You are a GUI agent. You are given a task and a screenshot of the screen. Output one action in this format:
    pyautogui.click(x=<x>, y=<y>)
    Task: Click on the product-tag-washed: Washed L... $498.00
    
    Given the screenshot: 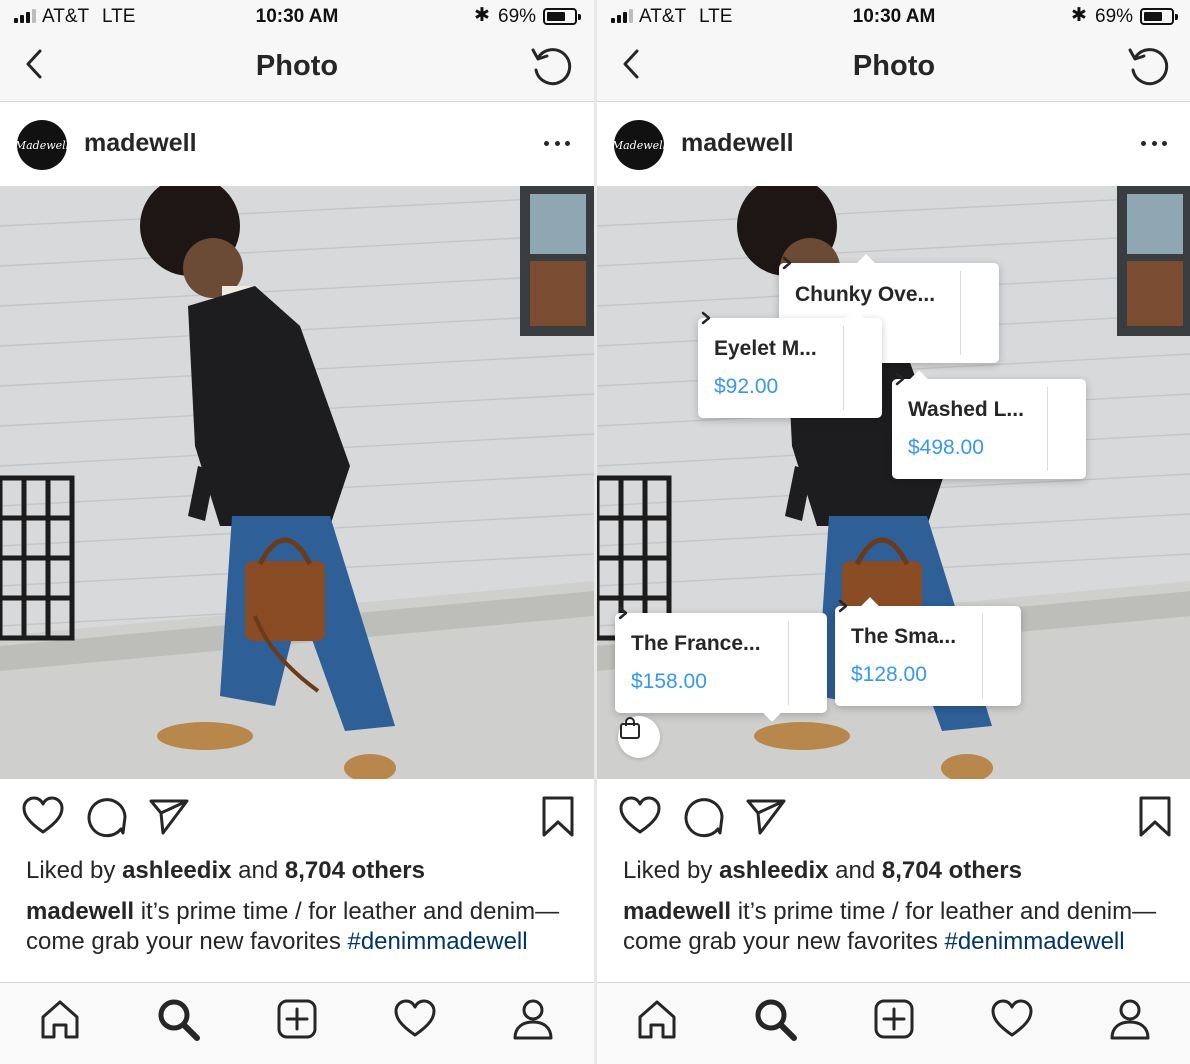 What is the action you would take?
    pyautogui.click(x=989, y=425)
    